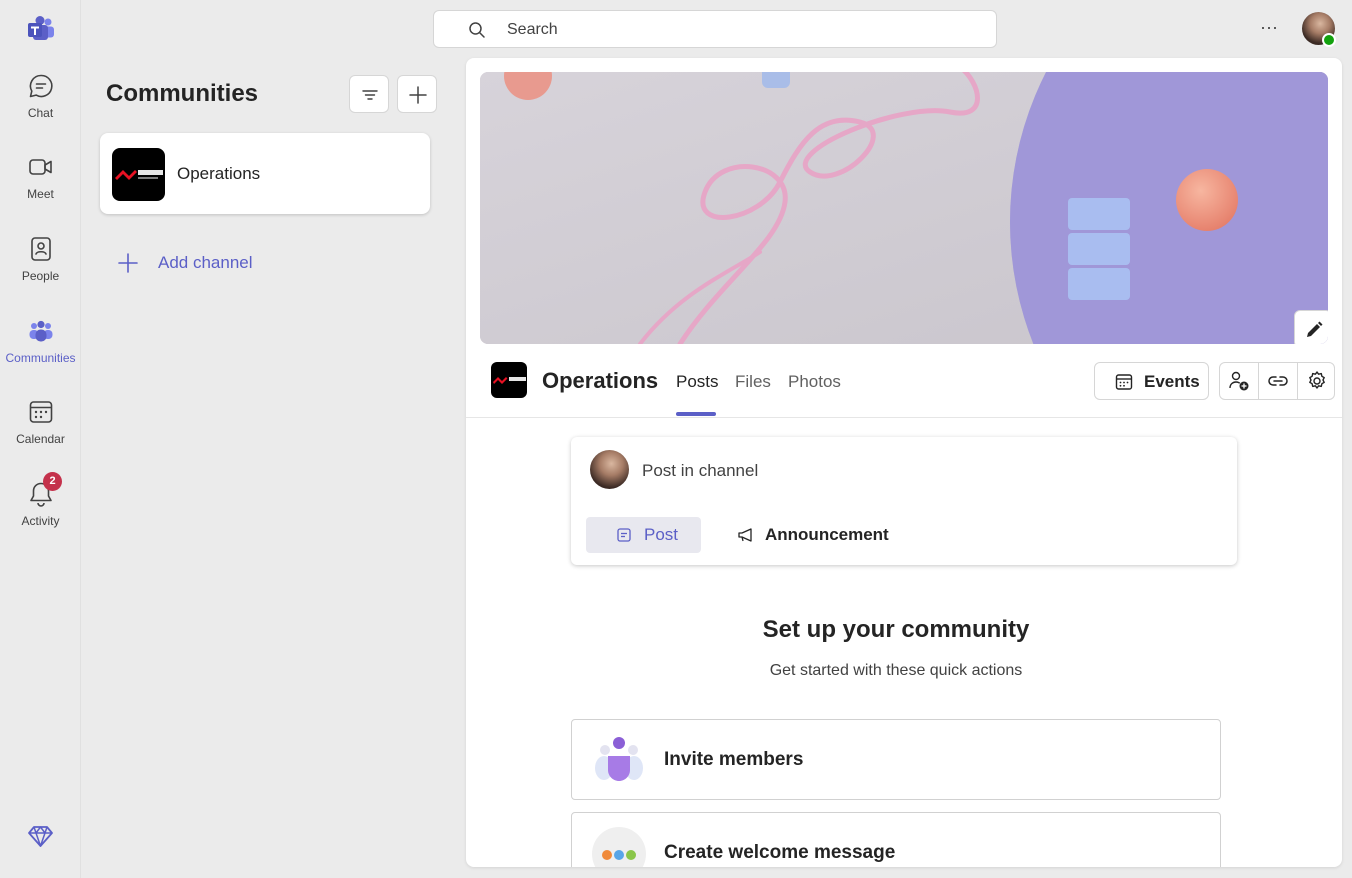  Describe the element at coordinates (532, 29) in the screenshot. I see `search-placeholder: Search` at that location.